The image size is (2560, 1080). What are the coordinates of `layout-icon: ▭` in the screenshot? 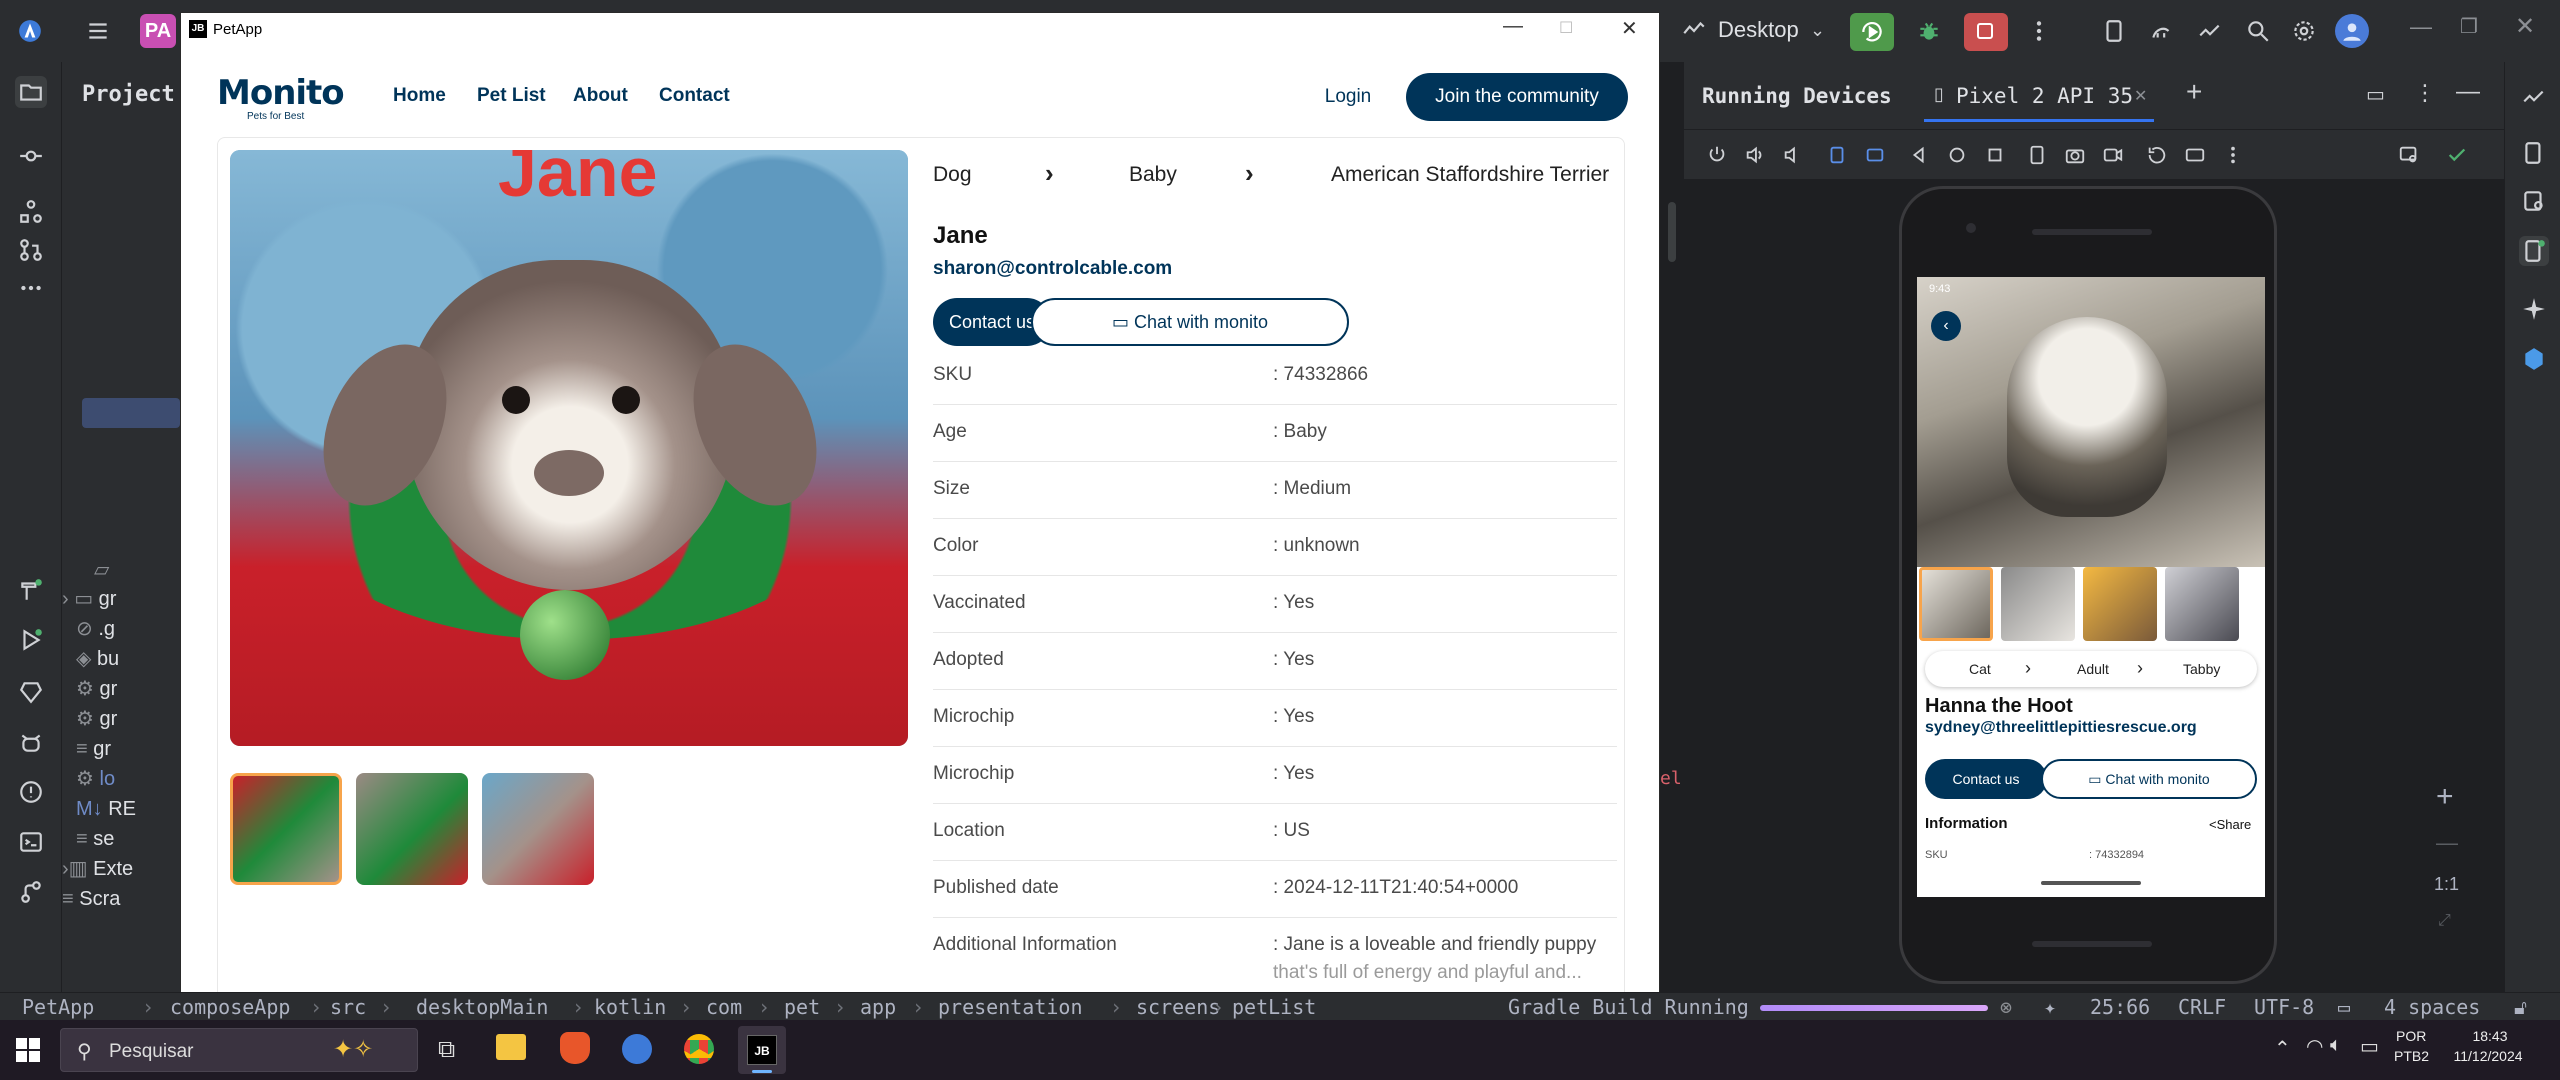 It's located at (2375, 94).